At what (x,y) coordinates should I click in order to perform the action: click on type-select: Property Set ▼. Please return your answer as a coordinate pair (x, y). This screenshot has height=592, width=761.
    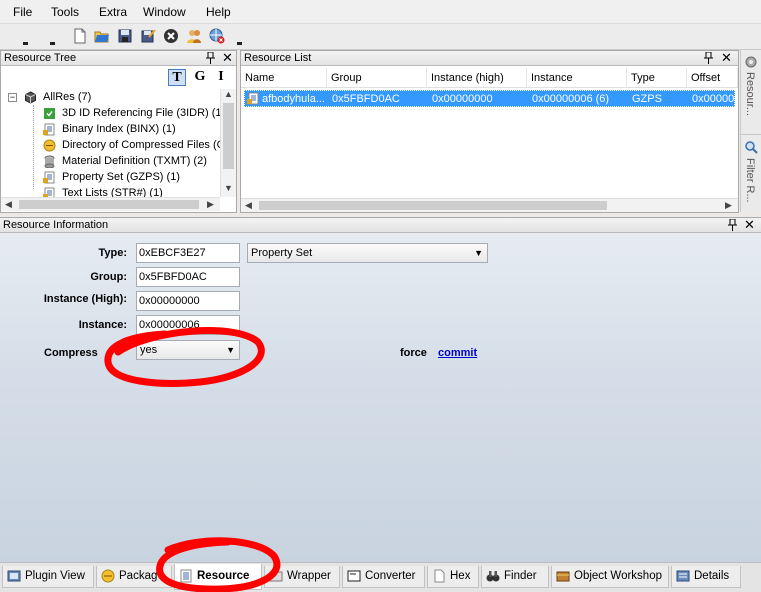
    Looking at the image, I should click on (367, 253).